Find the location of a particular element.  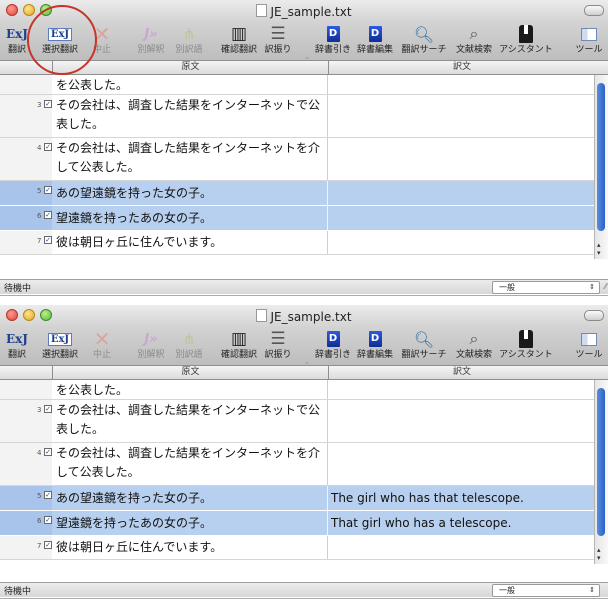

dictionary-edit-icon: D is located at coordinates (375, 34).